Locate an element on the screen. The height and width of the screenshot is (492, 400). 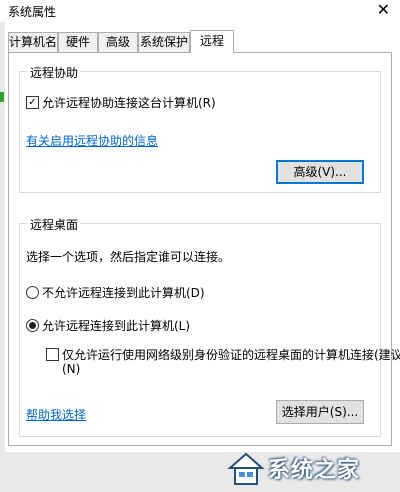
tab-system-protection: 系统保护 is located at coordinates (164, 42).